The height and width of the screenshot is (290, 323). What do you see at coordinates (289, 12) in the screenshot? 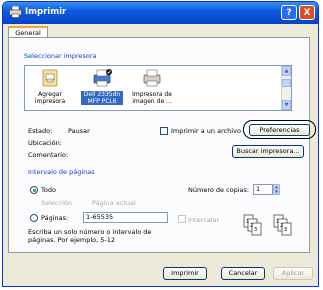
I see `help-button: ?` at bounding box center [289, 12].